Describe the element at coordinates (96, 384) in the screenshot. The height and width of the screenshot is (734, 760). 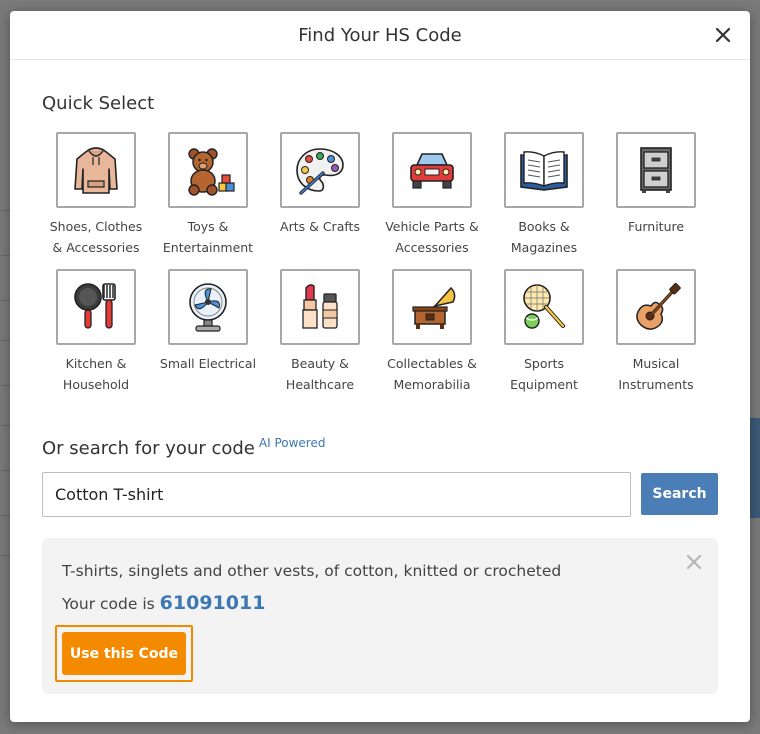
I see `category-label-line-2: Household` at that location.